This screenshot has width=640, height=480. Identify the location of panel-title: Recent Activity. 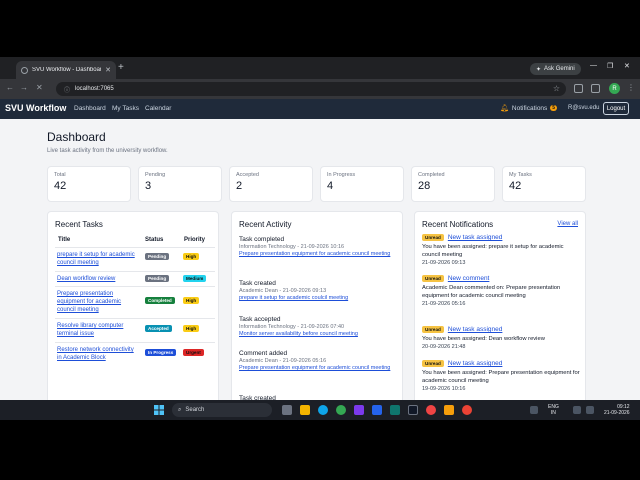
(265, 224).